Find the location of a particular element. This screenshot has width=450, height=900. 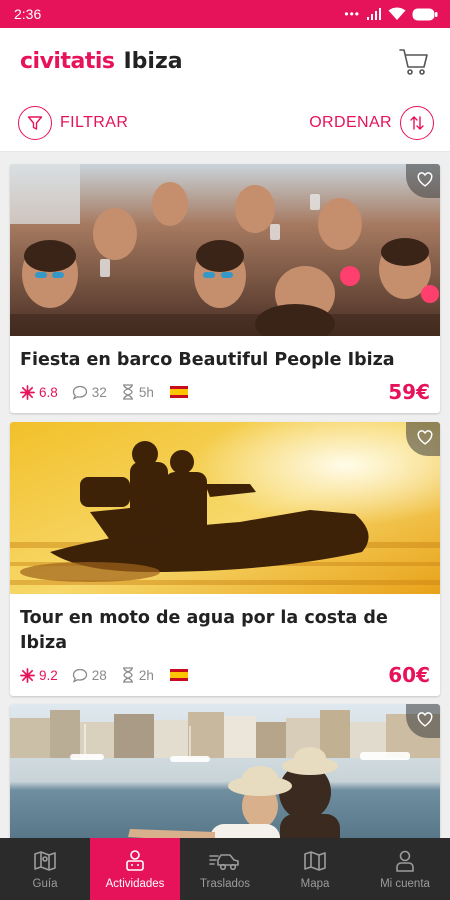

activity-comments: 28 is located at coordinates (89, 675).